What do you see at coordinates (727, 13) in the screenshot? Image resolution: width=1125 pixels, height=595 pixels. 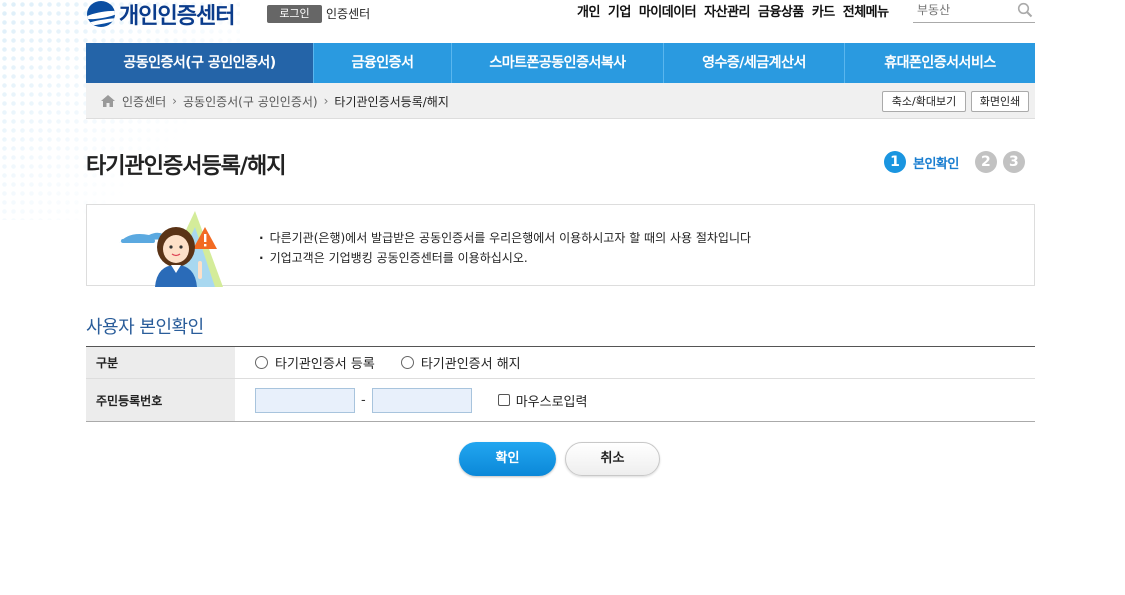 I see `top-menu-asset: 자산관리` at bounding box center [727, 13].